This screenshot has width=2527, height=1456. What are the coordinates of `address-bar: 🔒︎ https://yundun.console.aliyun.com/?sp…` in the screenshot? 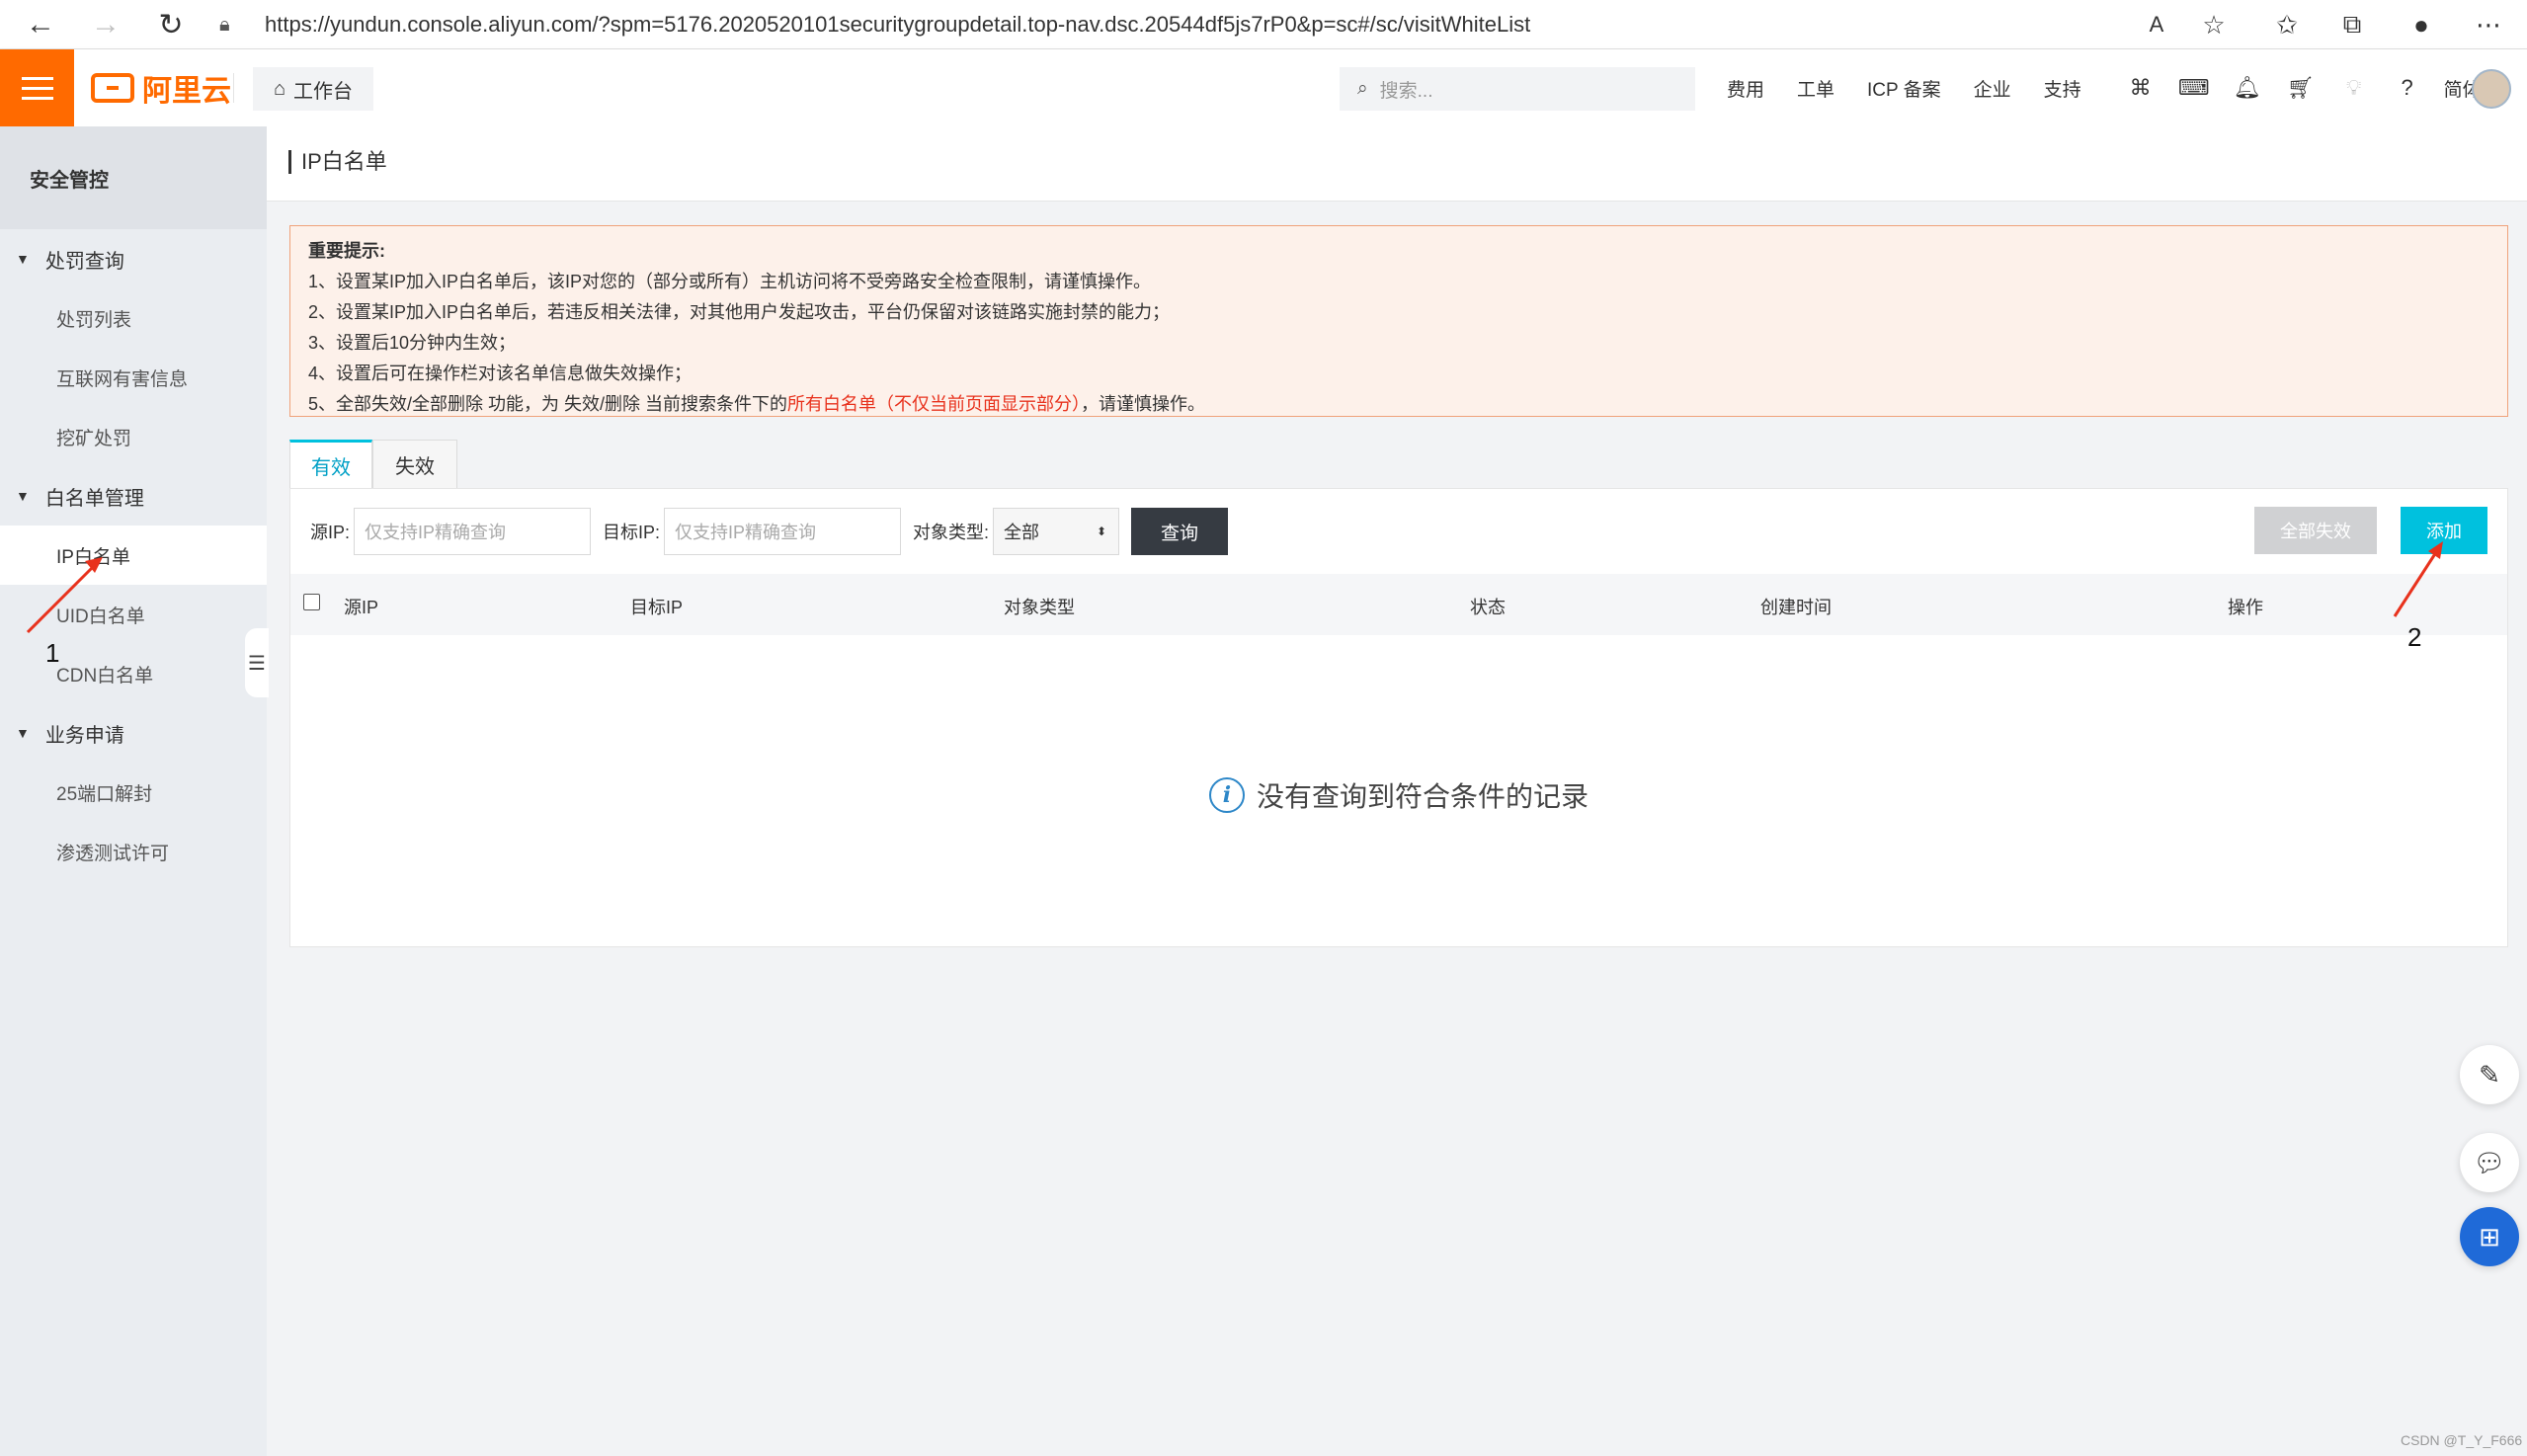 It's located at (1167, 24).